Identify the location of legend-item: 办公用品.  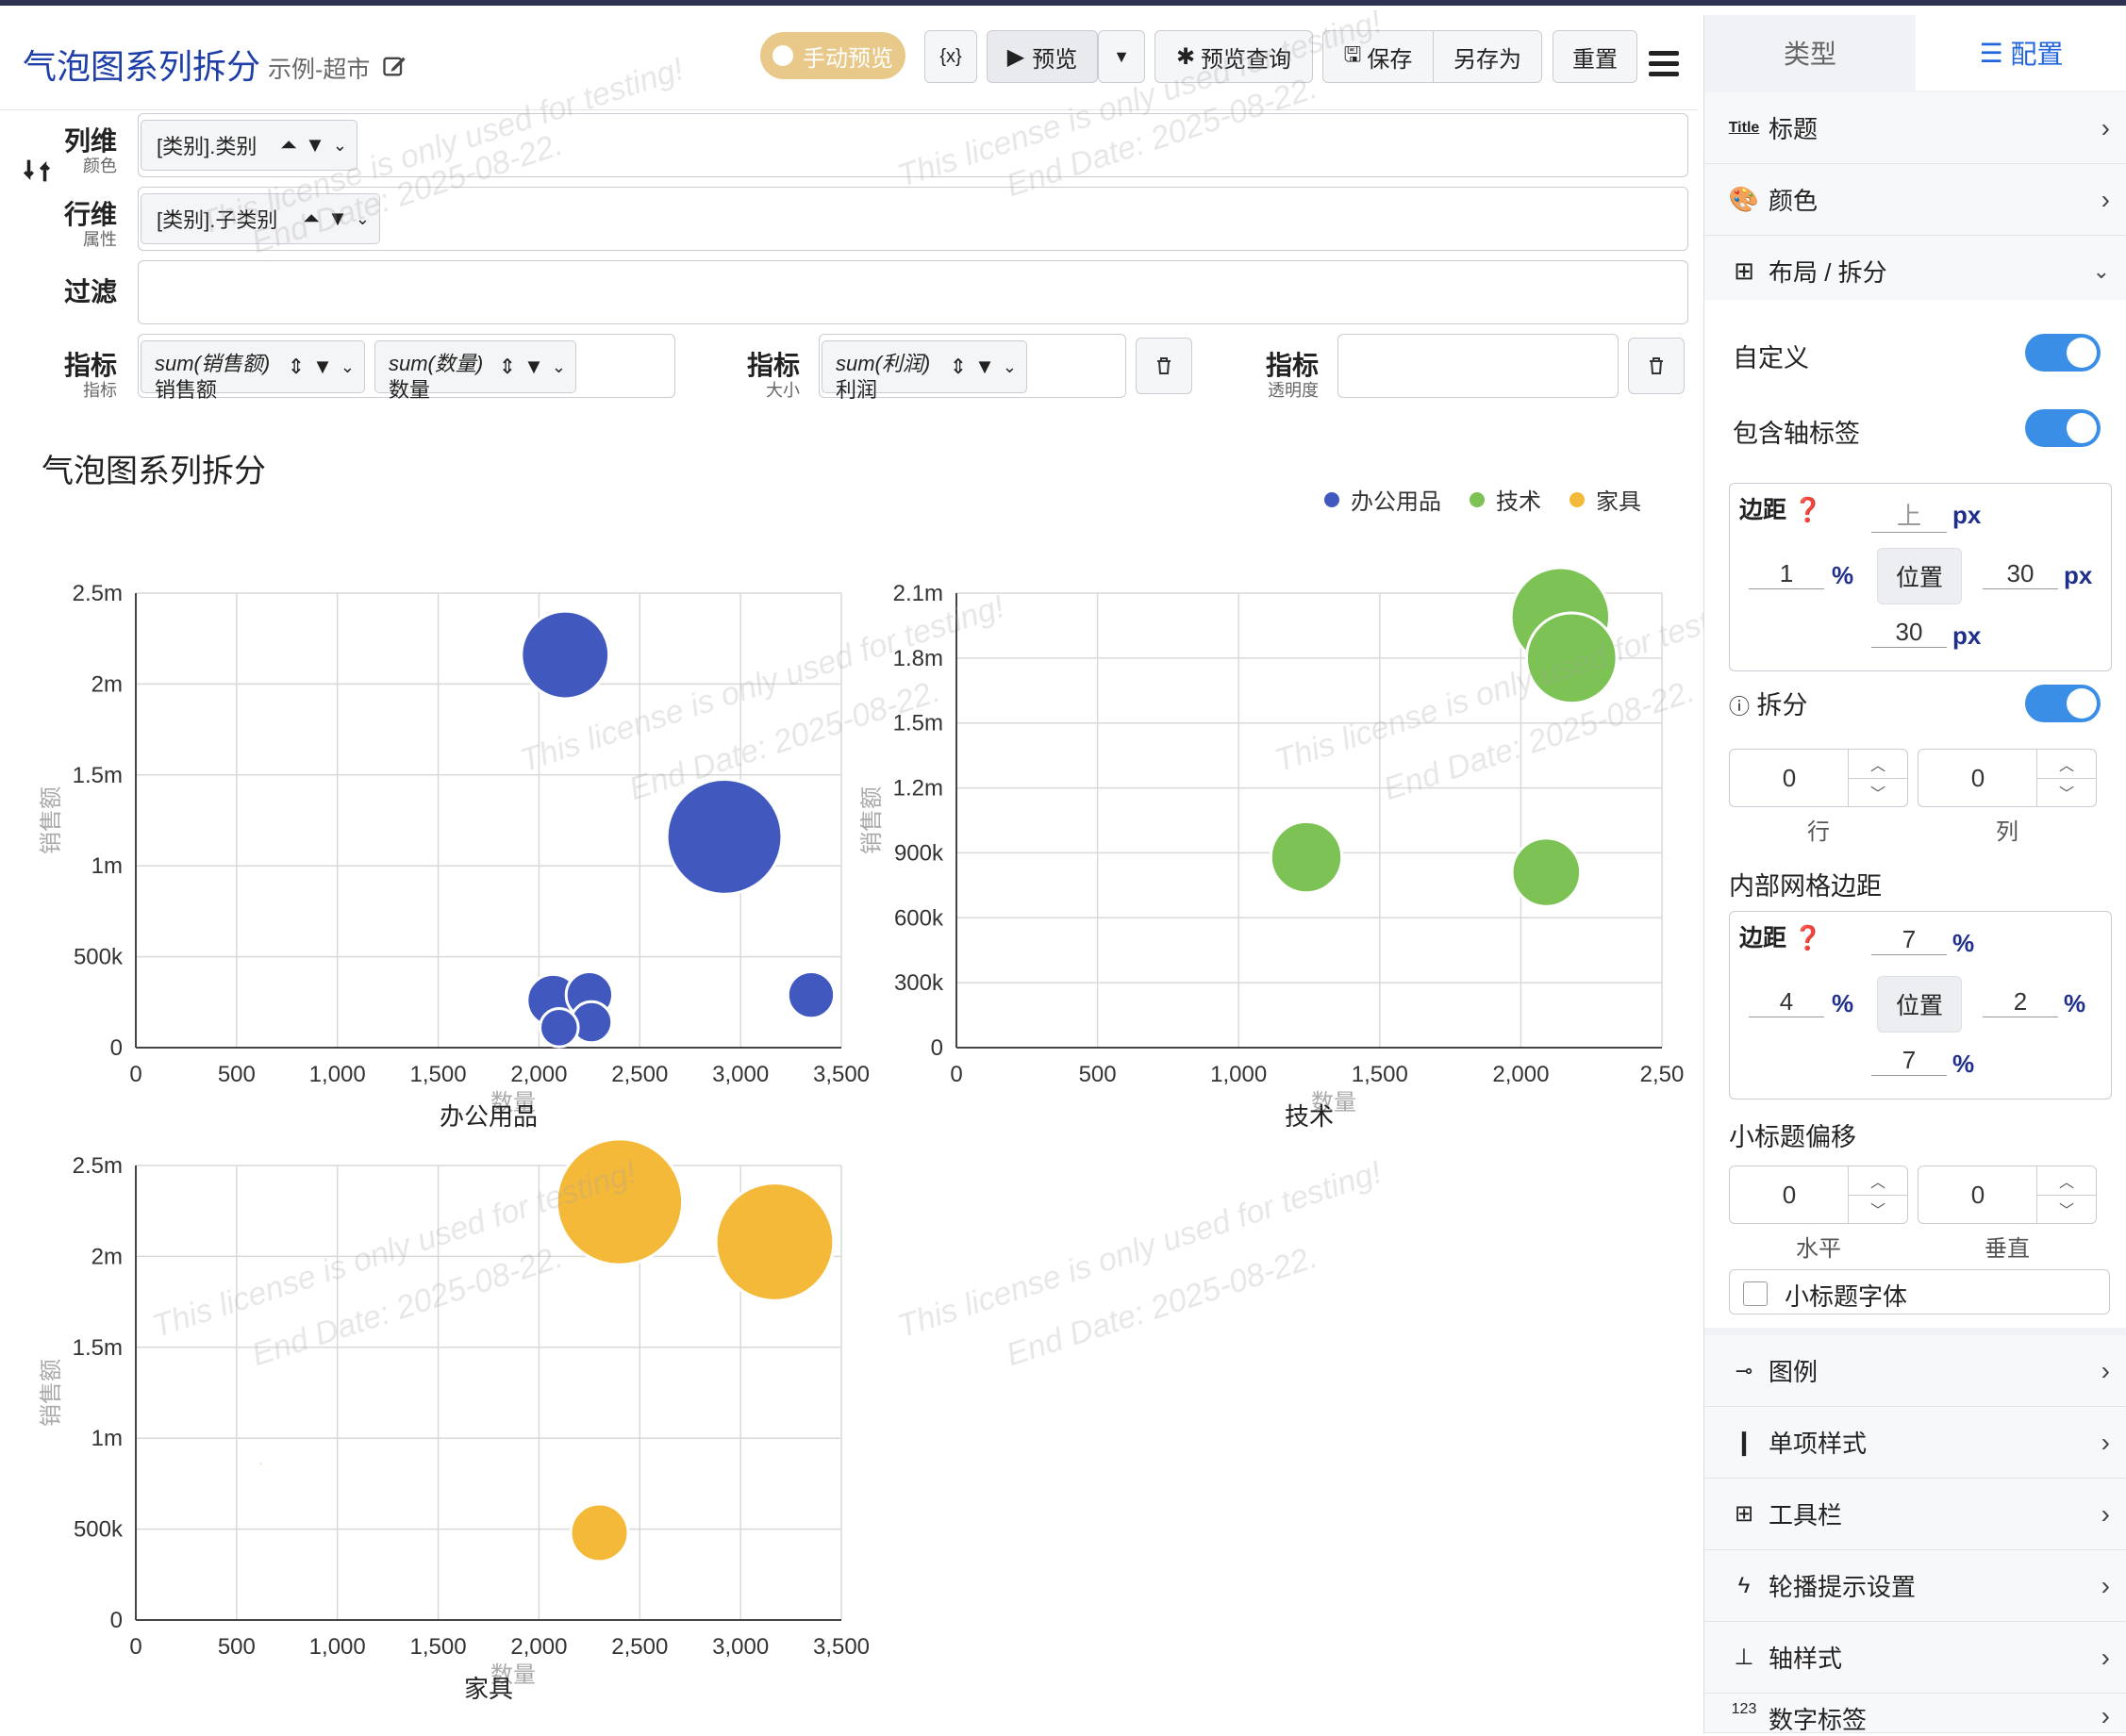
(1382, 499).